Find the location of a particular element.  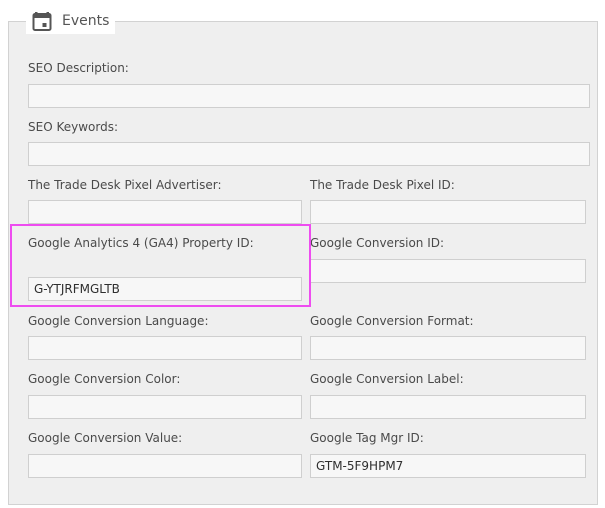

seo-description-field is located at coordinates (309, 96).